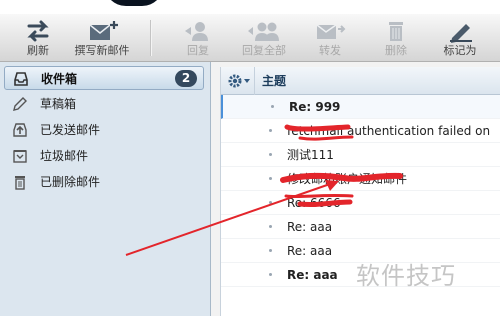 The height and width of the screenshot is (316, 500). Describe the element at coordinates (310, 155) in the screenshot. I see `message-subject: 测试111` at that location.